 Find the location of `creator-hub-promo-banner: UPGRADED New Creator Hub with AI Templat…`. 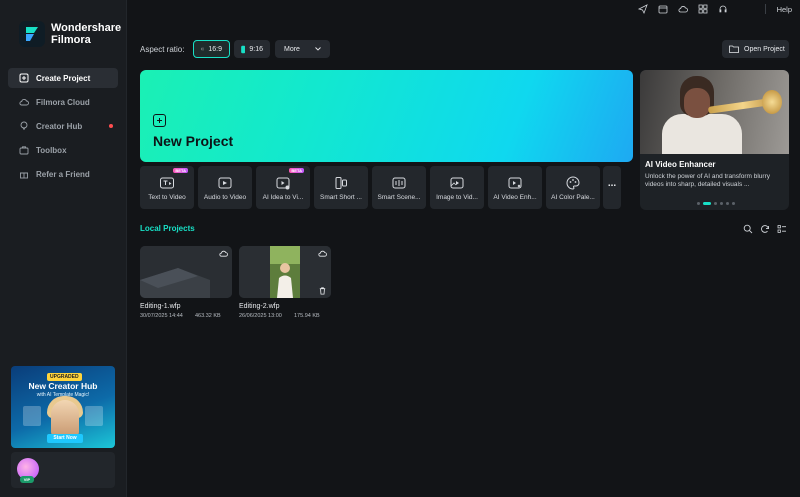

creator-hub-promo-banner: UPGRADED New Creator Hub with AI Templat… is located at coordinates (63, 407).